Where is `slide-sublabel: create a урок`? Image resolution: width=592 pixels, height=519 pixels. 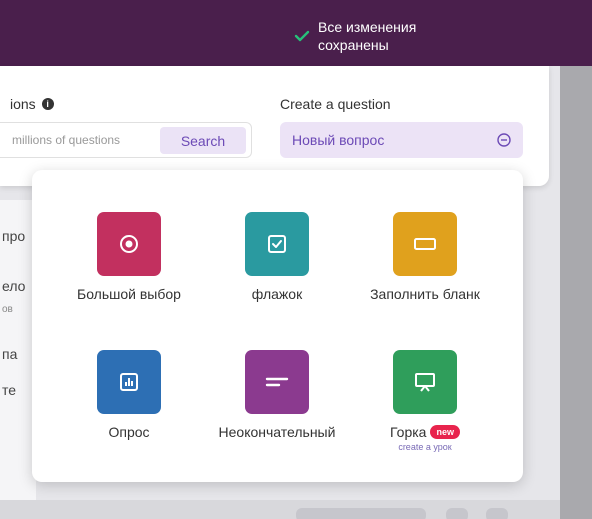 slide-sublabel: create a урок is located at coordinates (425, 447).